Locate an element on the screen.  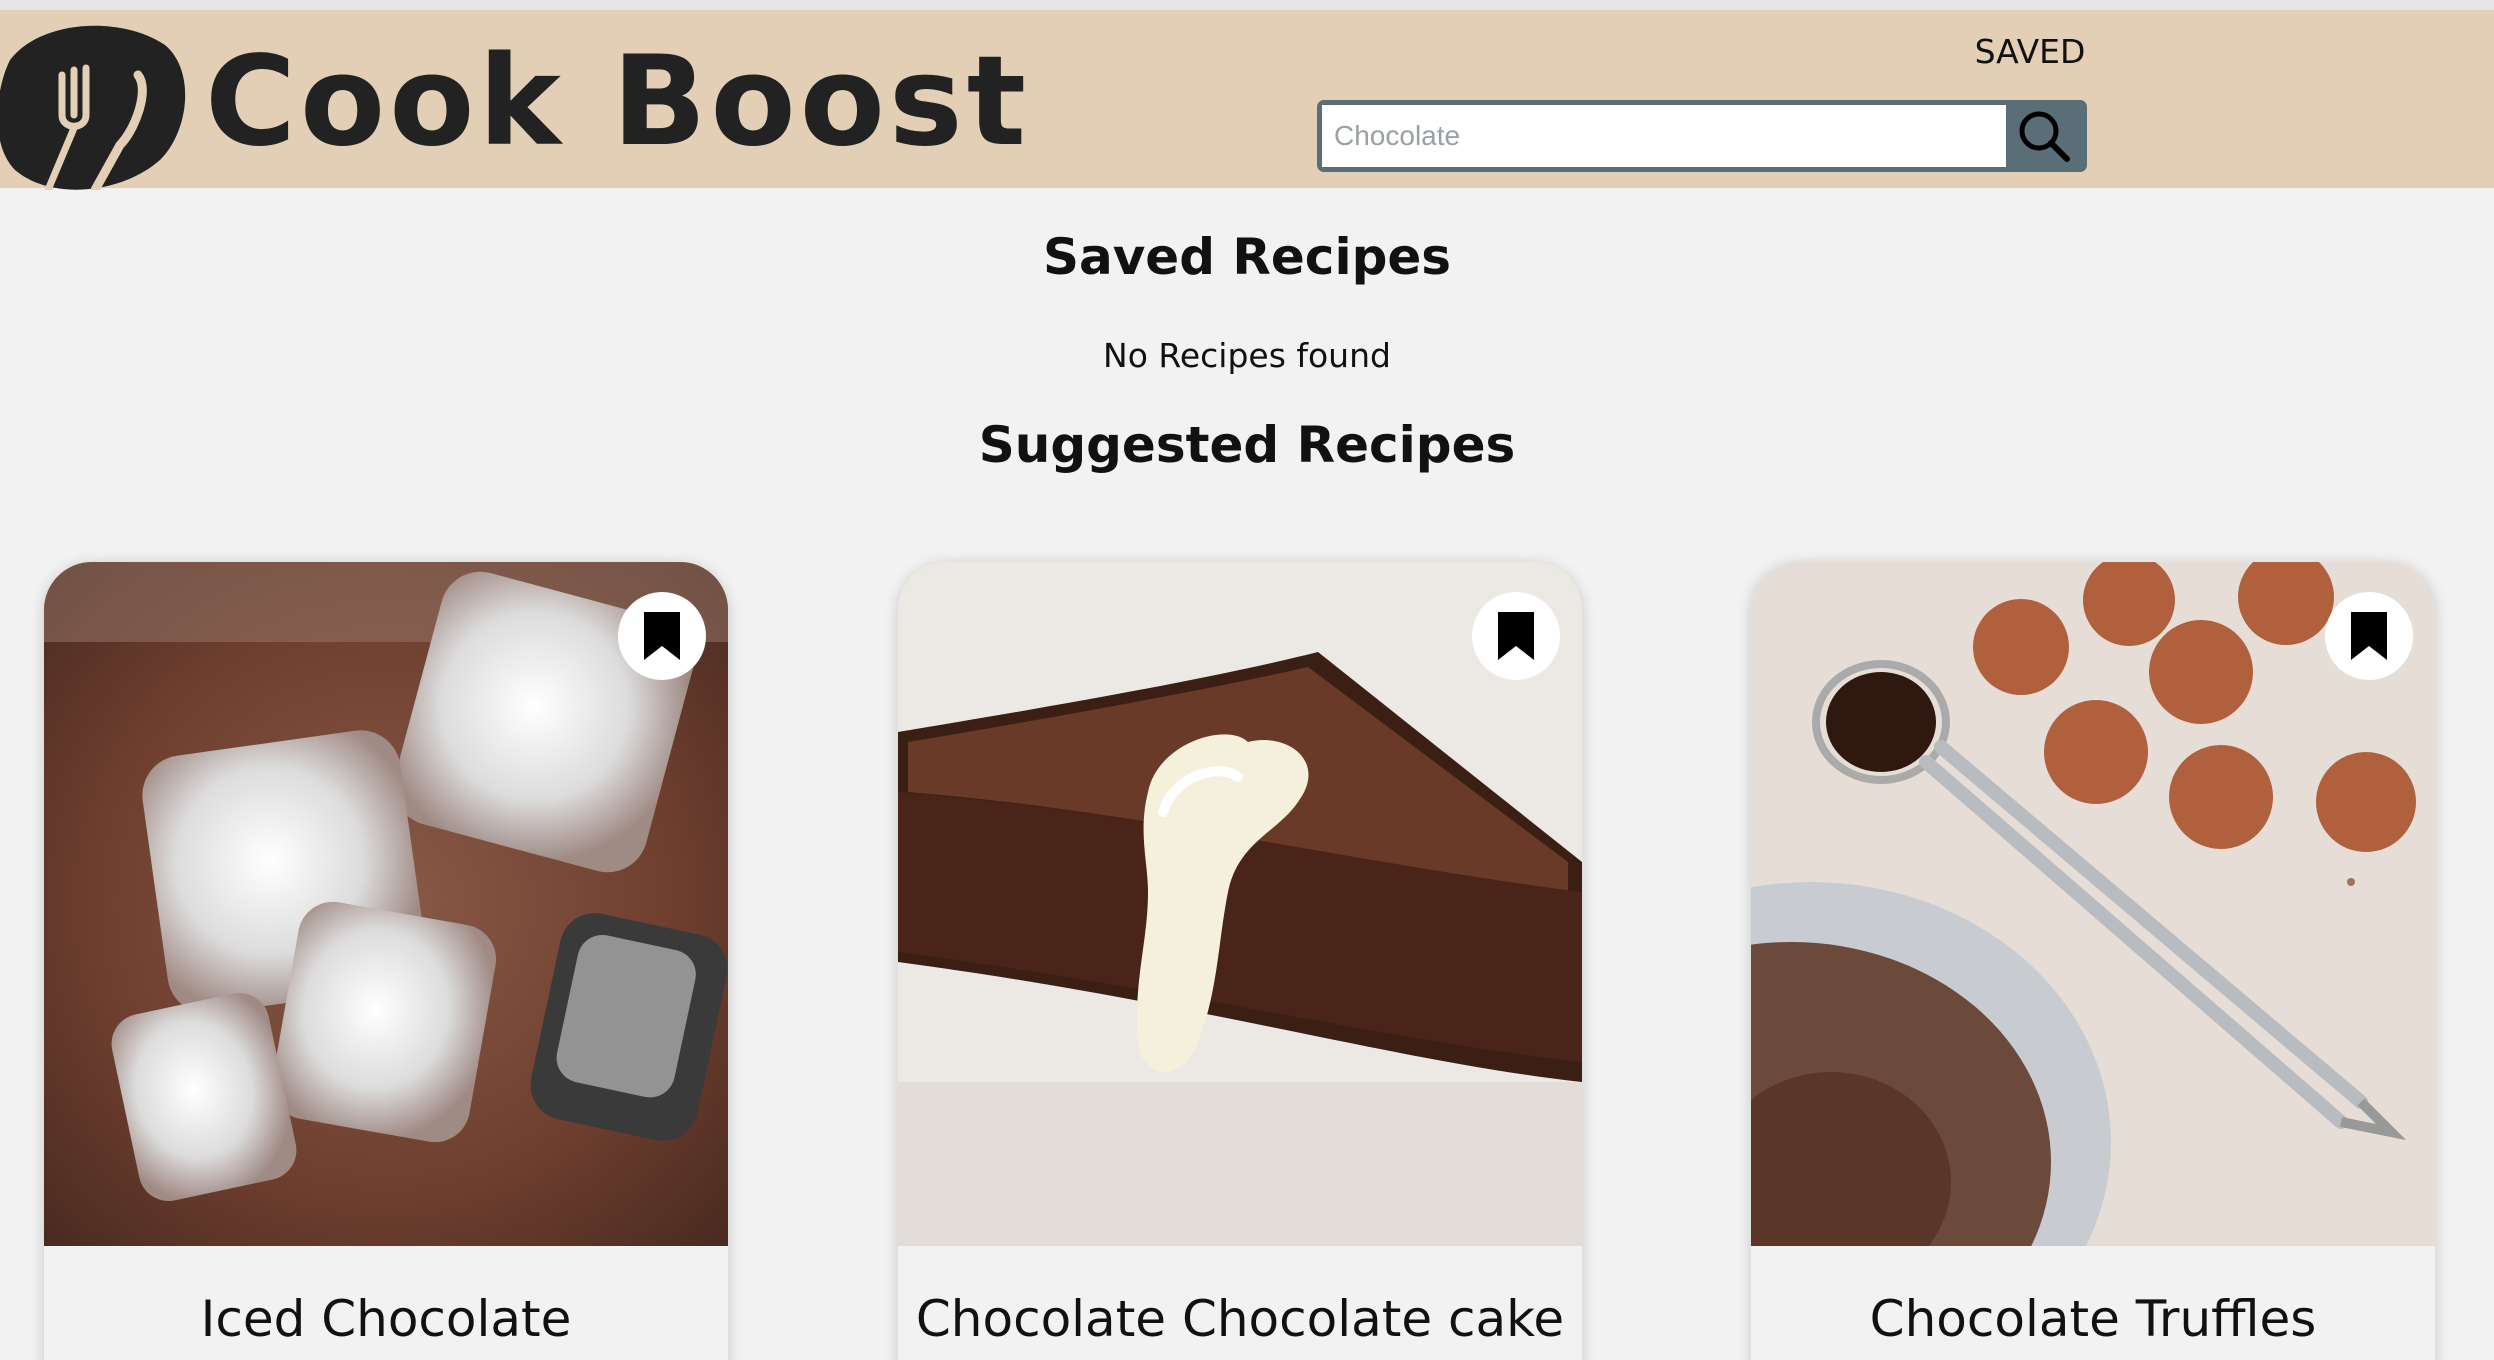
search-input is located at coordinates (1664, 136).